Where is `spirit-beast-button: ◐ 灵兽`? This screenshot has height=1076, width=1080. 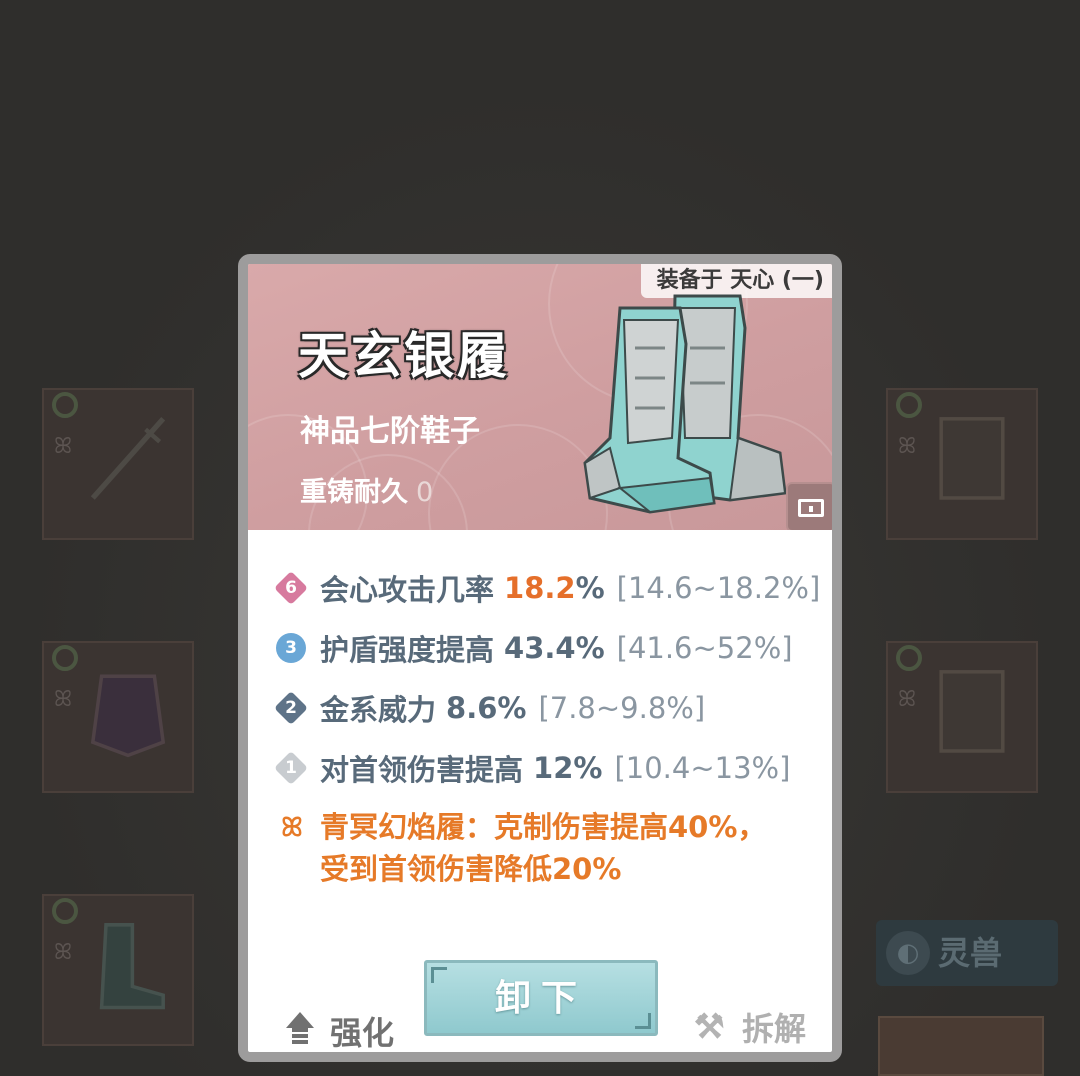
spirit-beast-button: ◐ 灵兽 is located at coordinates (967, 953).